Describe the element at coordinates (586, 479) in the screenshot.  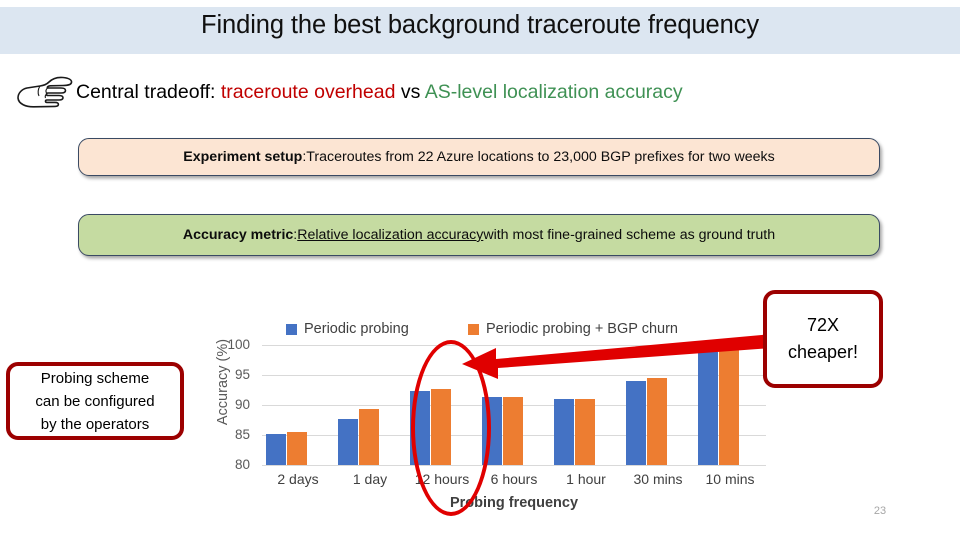
I see `x-axis-tick: 1 hour` at that location.